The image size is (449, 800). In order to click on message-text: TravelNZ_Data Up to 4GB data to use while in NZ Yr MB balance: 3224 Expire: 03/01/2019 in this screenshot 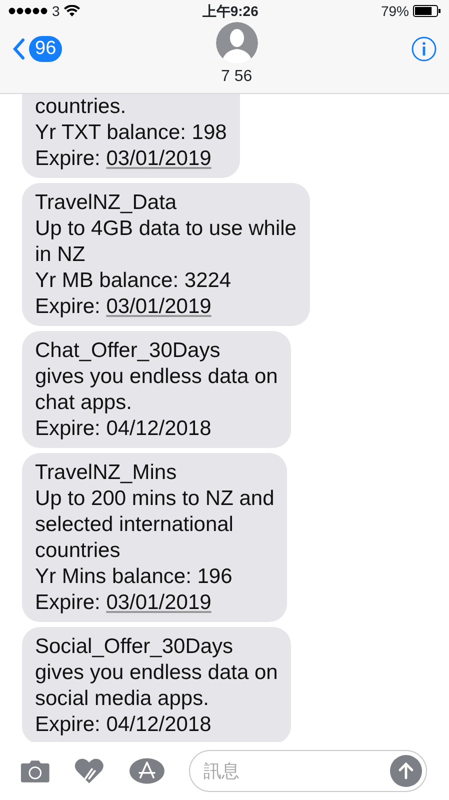, I will do `click(165, 255)`.